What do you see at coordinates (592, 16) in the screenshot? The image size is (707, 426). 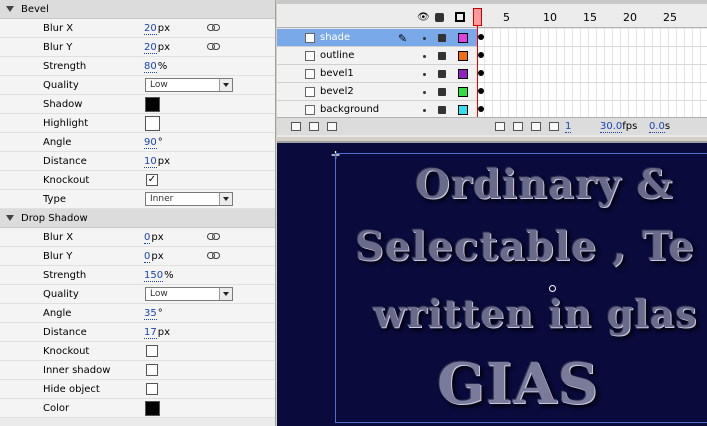 I see `frame-ruler: 5 10 15 20 25` at bounding box center [592, 16].